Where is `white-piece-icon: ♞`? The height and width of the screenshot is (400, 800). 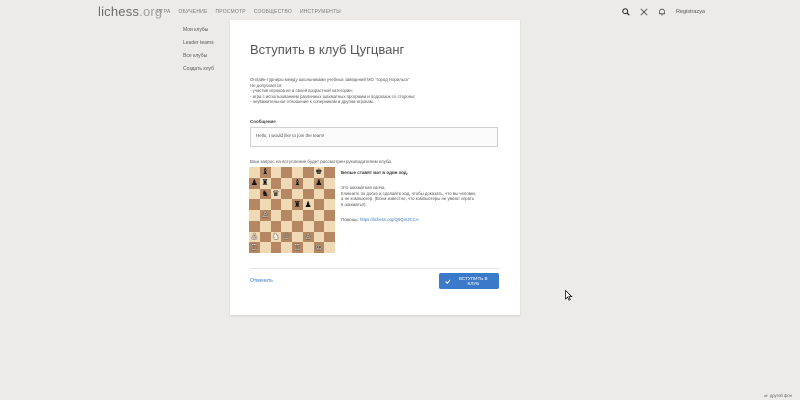
white-piece-icon: ♞ is located at coordinates (275, 236).